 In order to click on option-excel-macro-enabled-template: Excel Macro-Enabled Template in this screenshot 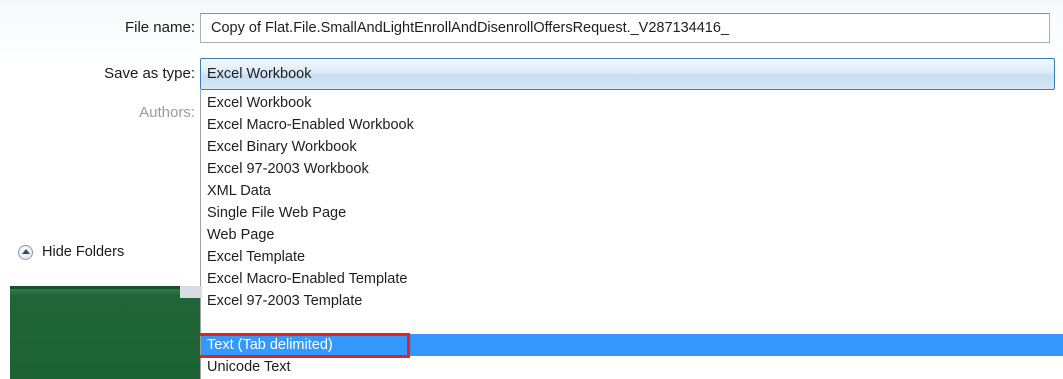, I will do `click(632, 279)`.